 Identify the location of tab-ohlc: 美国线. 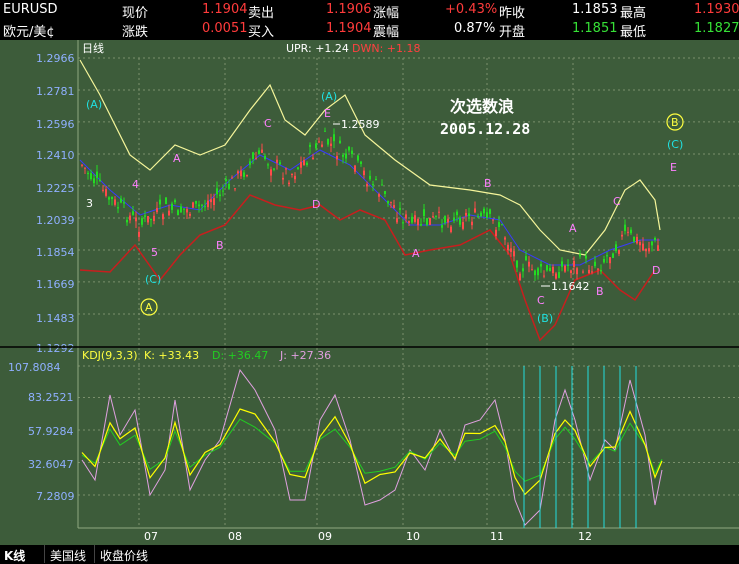
(68, 555).